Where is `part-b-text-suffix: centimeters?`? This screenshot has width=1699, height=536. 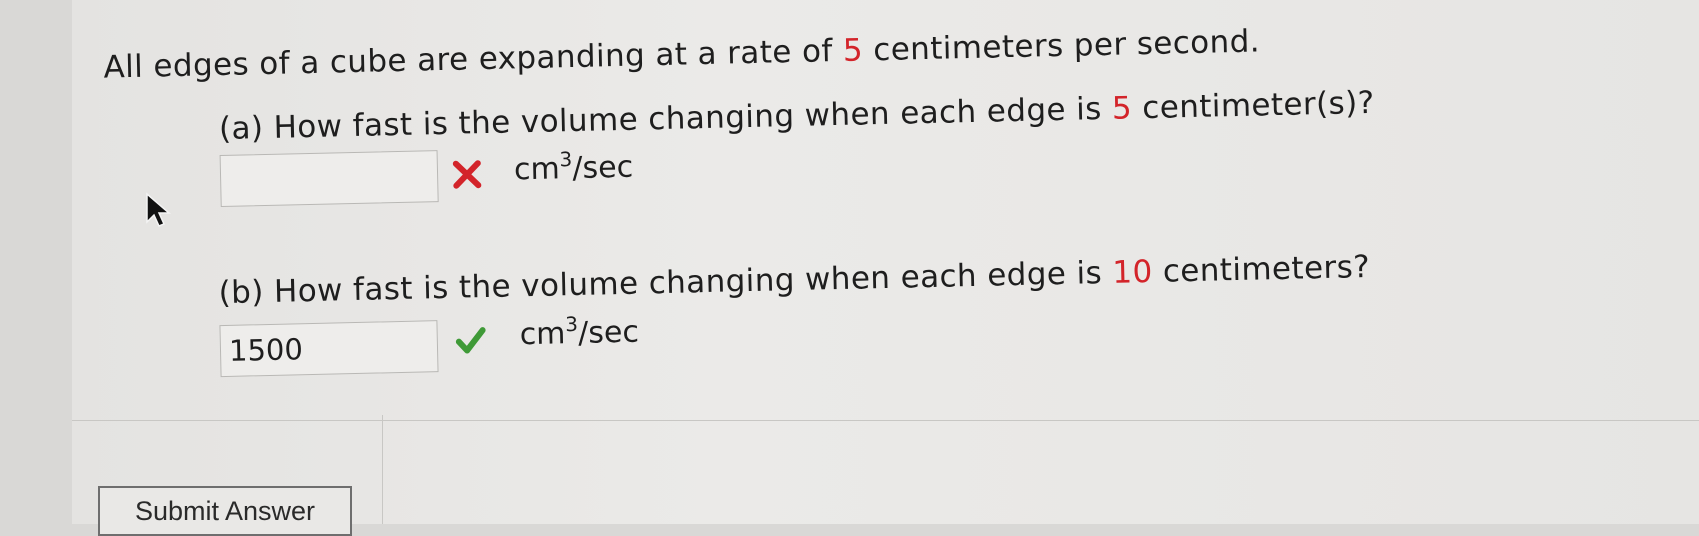
part-b-text-suffix: centimeters? is located at coordinates (1261, 269).